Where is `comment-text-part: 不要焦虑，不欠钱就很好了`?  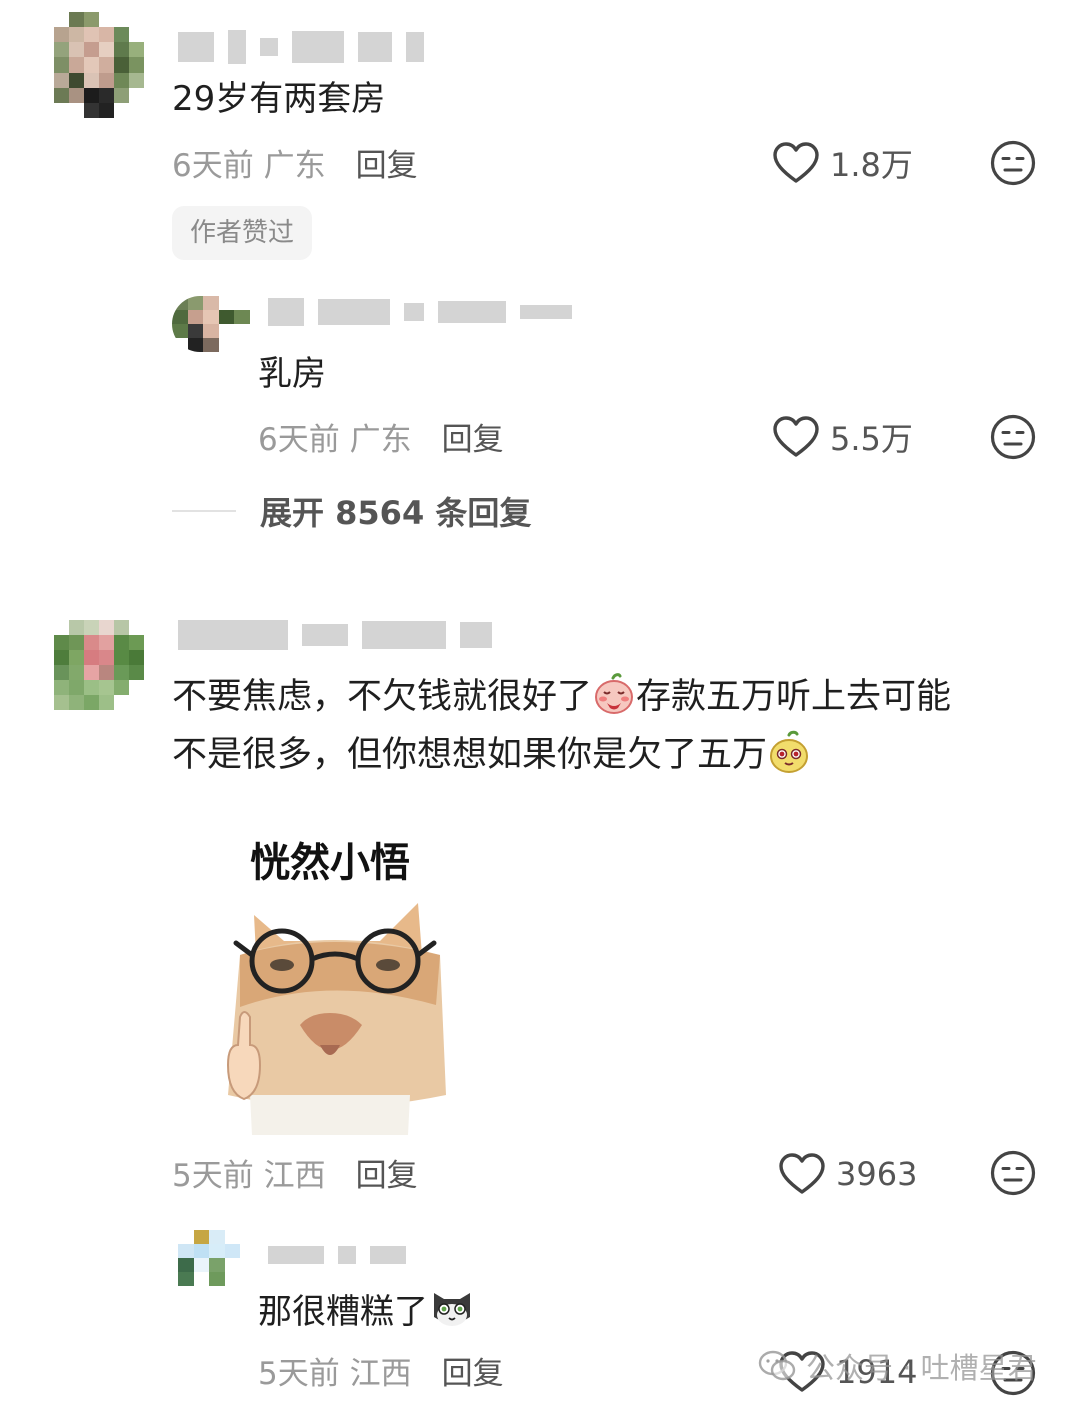
comment-text-part: 不要焦虑，不欠钱就很好了 is located at coordinates (382, 697).